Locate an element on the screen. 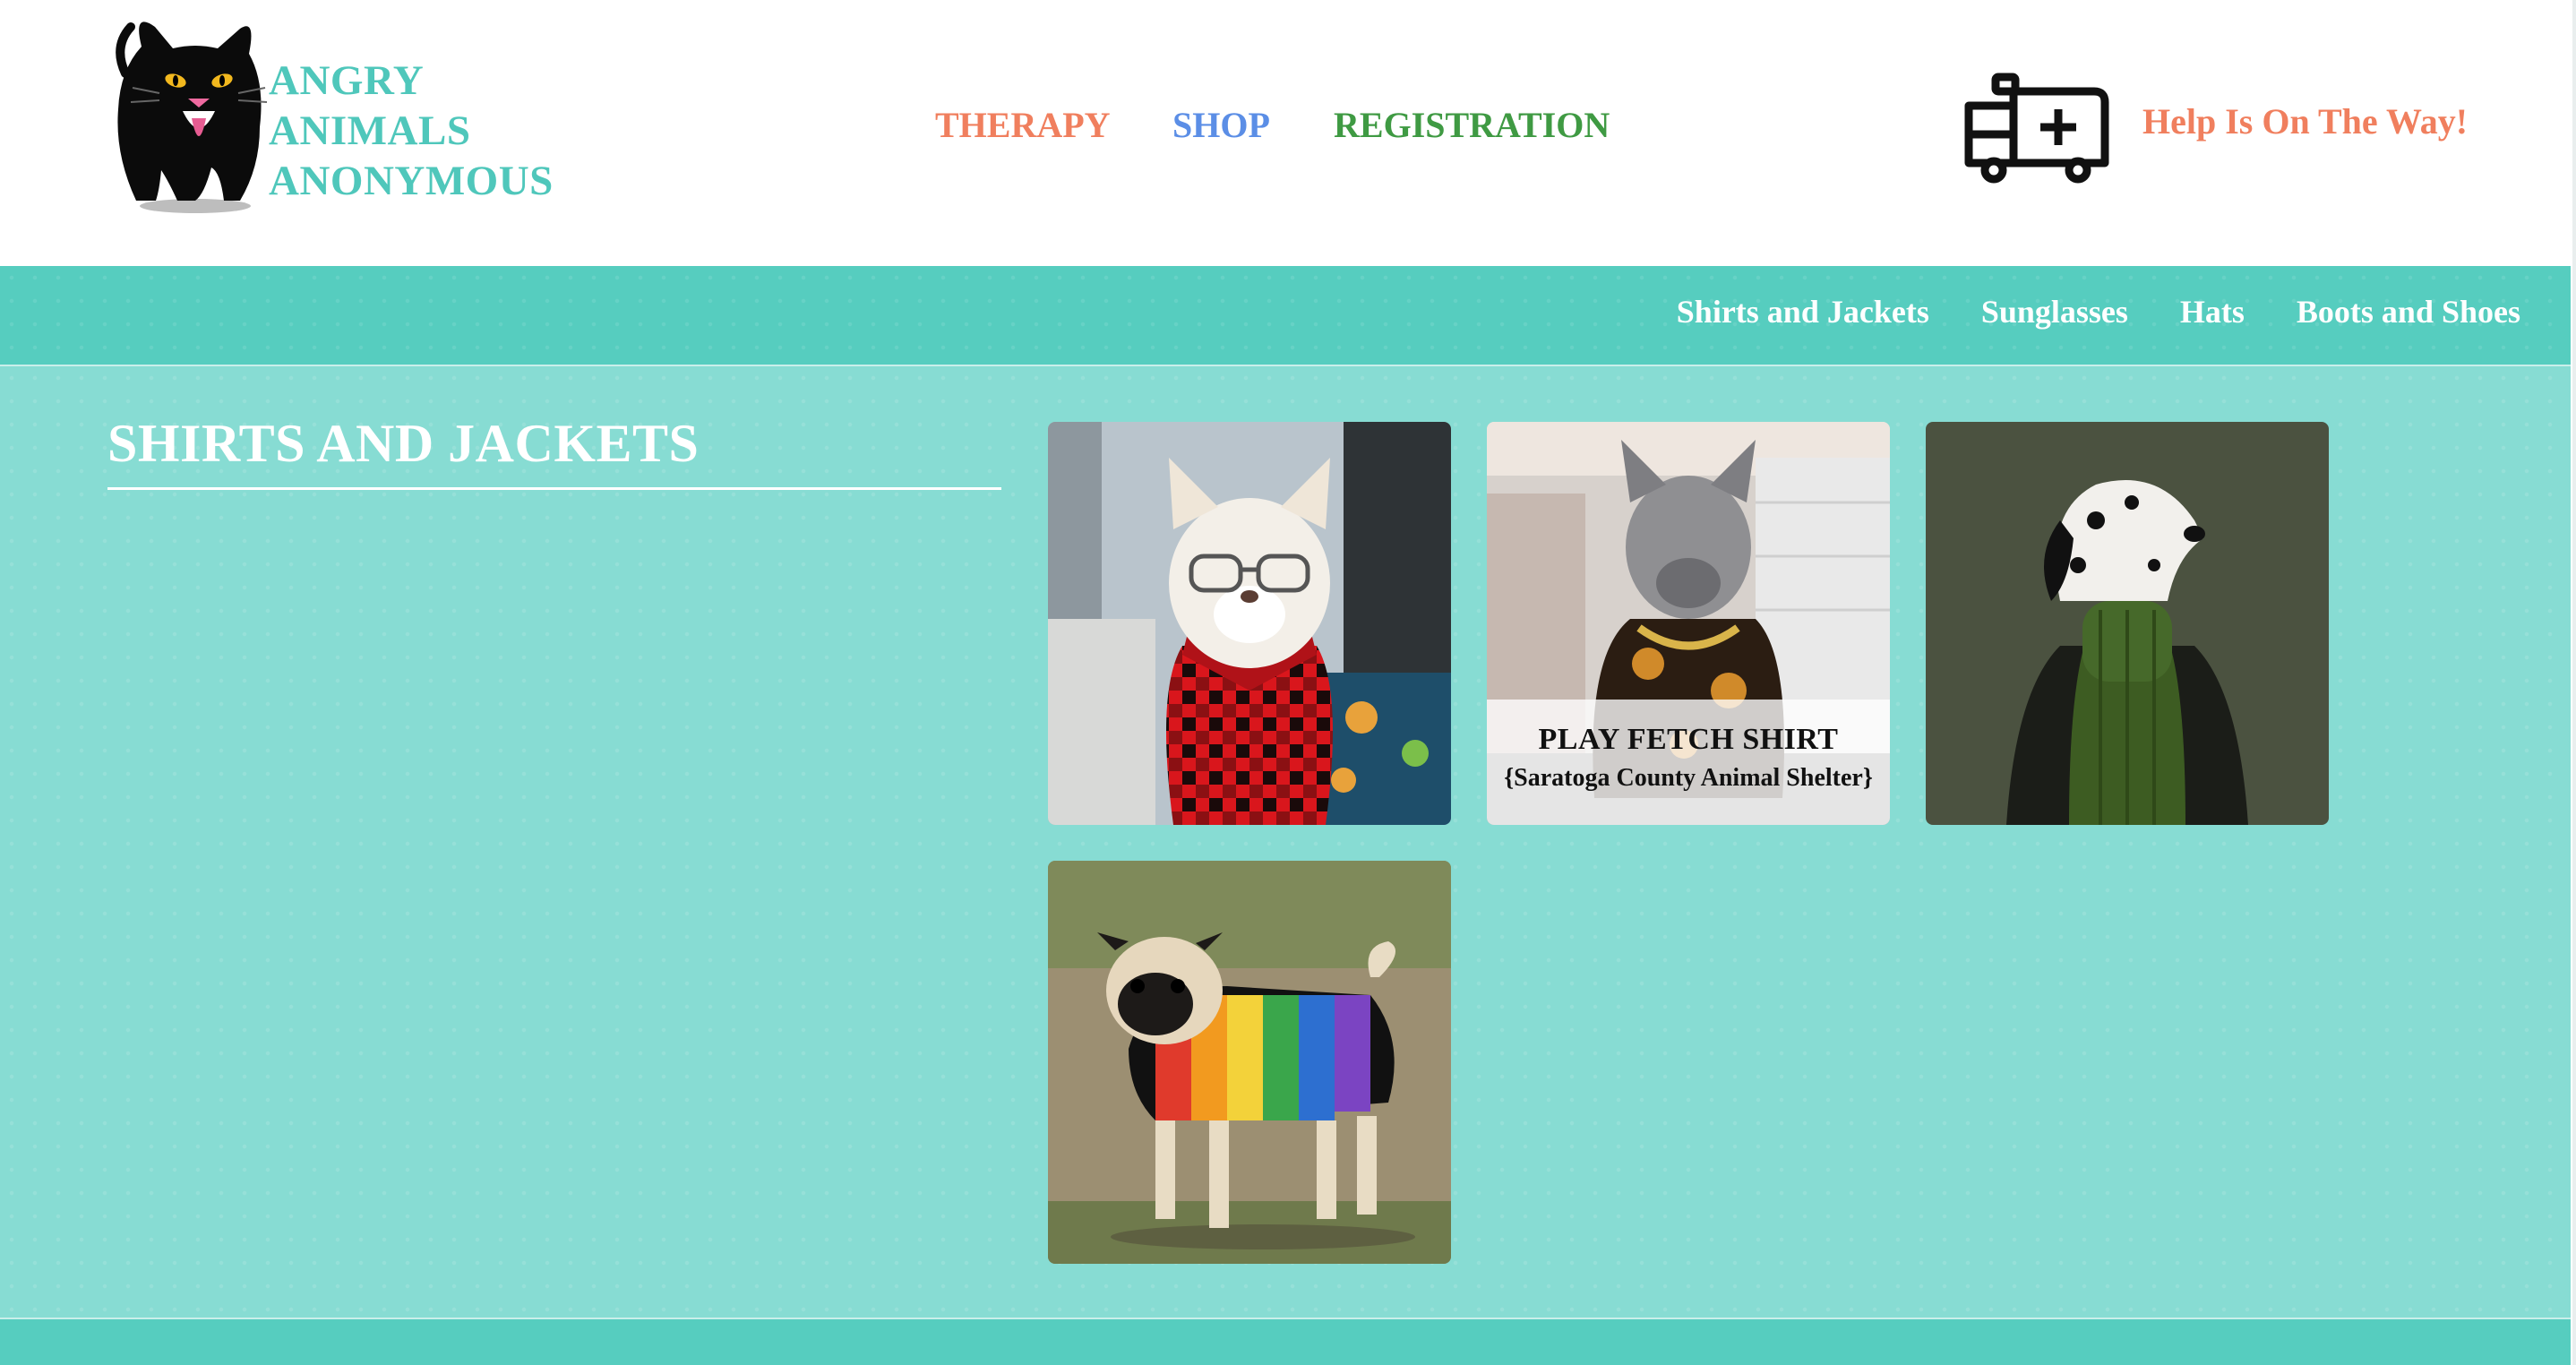 The width and height of the screenshot is (2576, 1365). product-name: PLAY FETCH SHIRT is located at coordinates (1688, 739).